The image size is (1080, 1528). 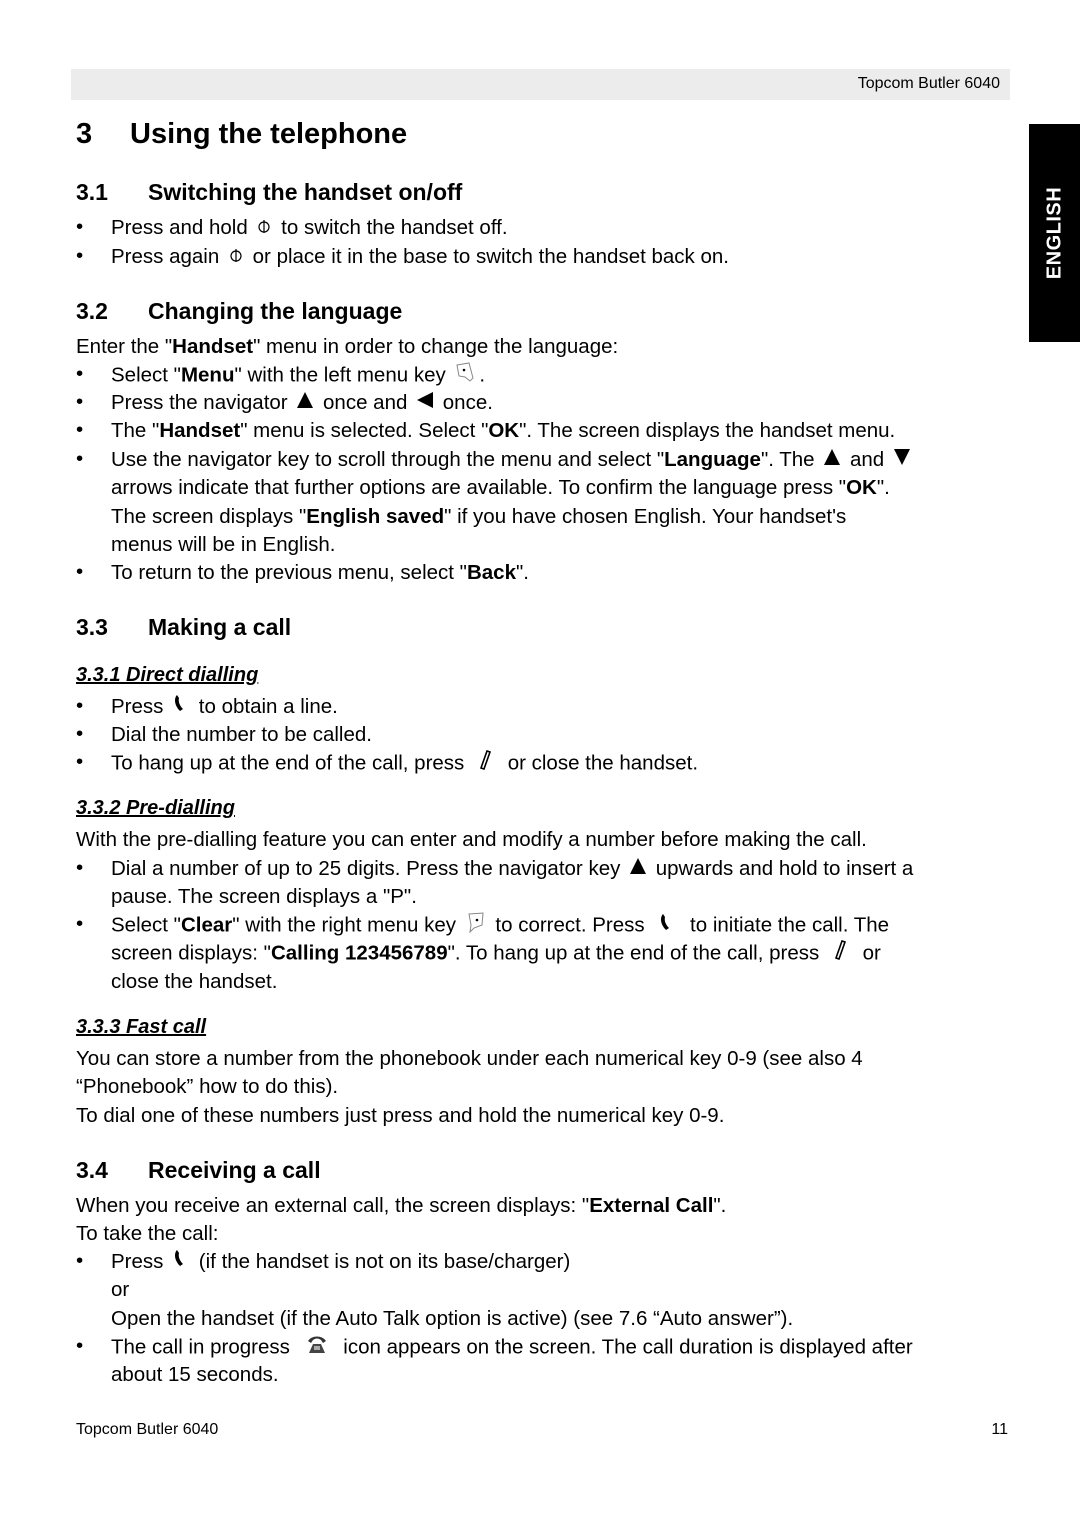 I want to click on section-number: 3.1, so click(x=92, y=192).